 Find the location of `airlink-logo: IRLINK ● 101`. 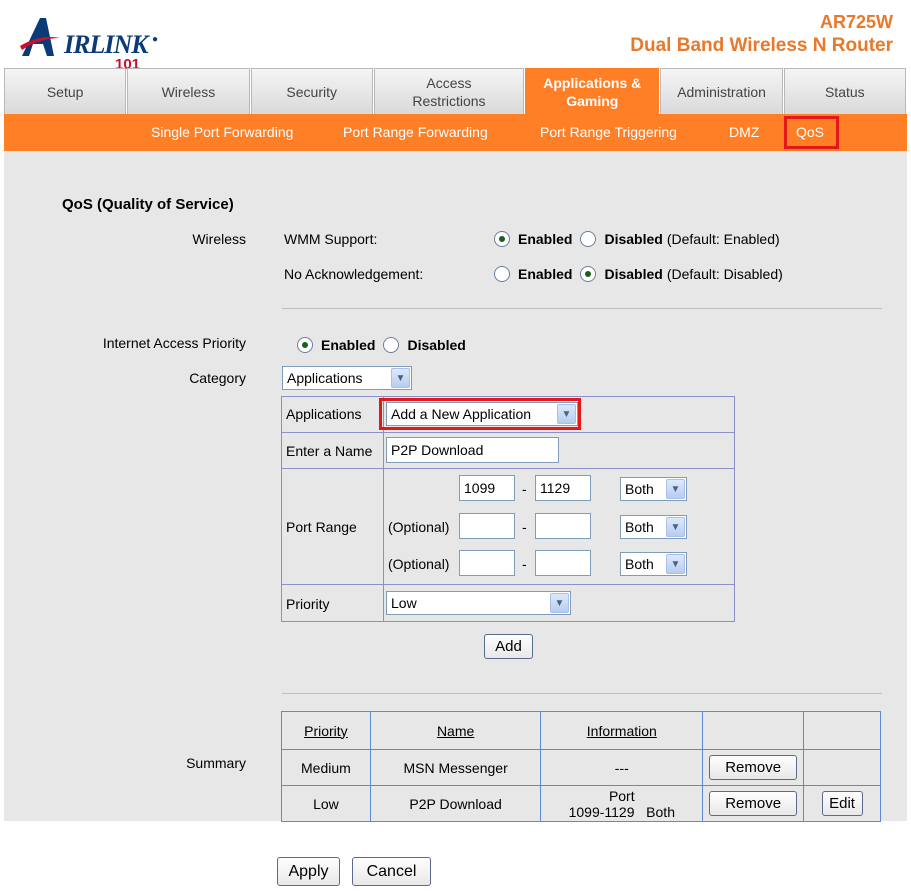

airlink-logo: IRLINK ● 101 is located at coordinates (90, 43).